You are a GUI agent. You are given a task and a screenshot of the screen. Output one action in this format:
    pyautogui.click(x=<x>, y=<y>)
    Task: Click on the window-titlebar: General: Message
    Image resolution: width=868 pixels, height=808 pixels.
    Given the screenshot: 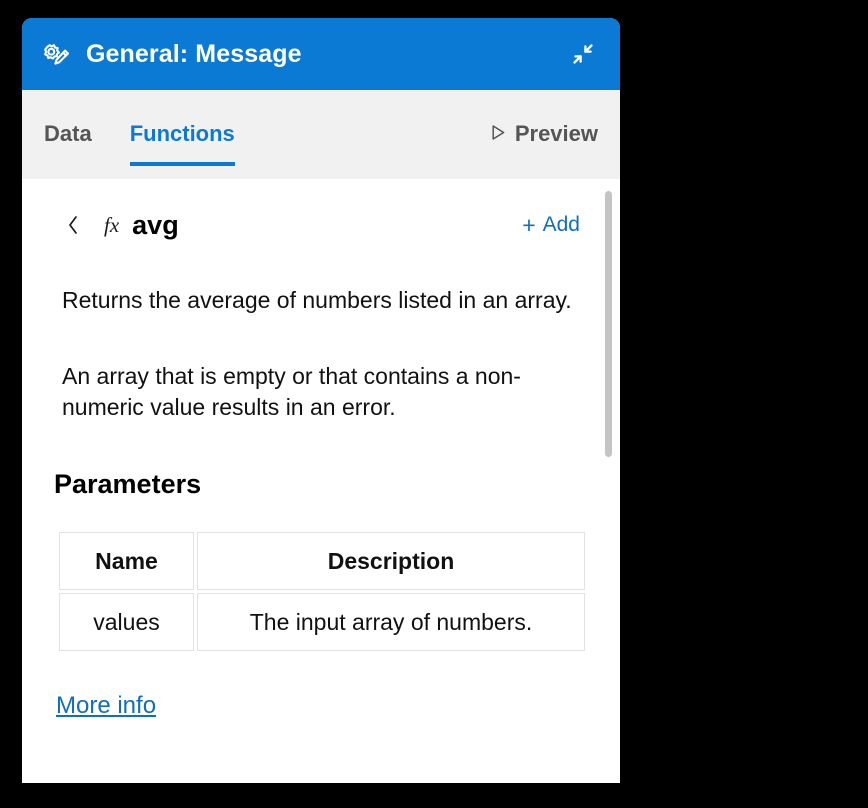 What is the action you would take?
    pyautogui.click(x=321, y=54)
    